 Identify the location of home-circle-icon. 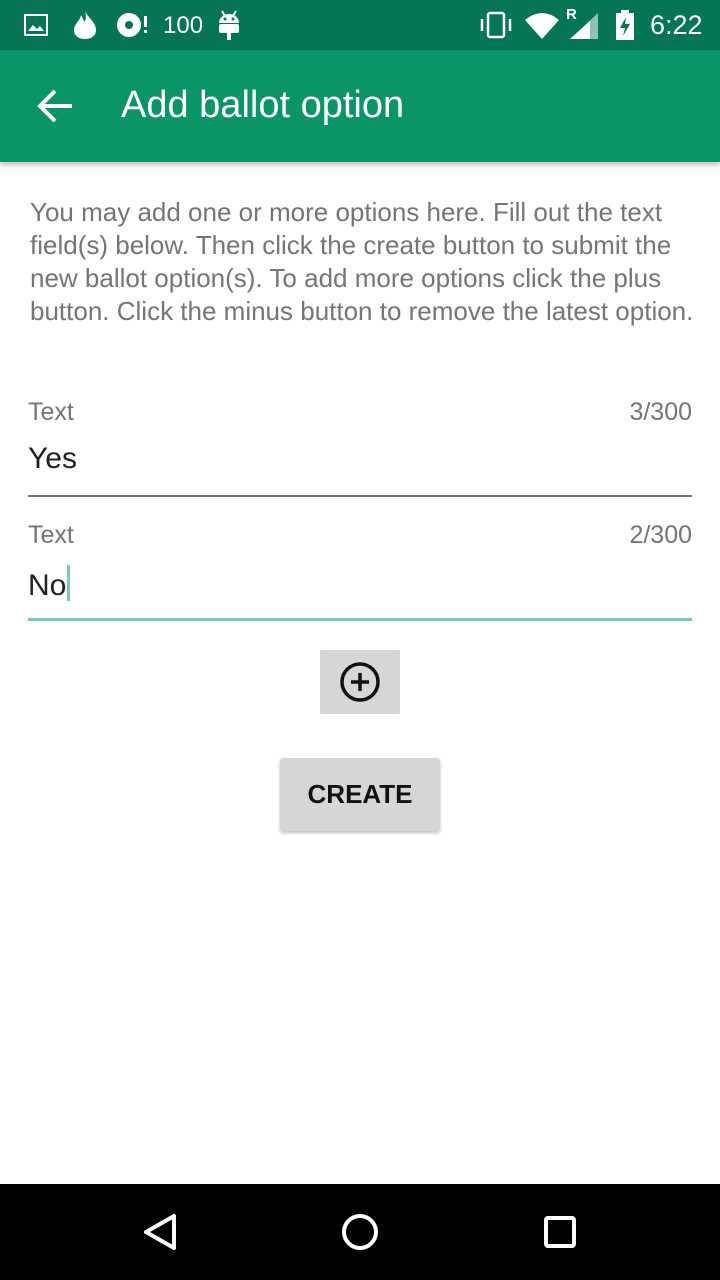
(360, 1232).